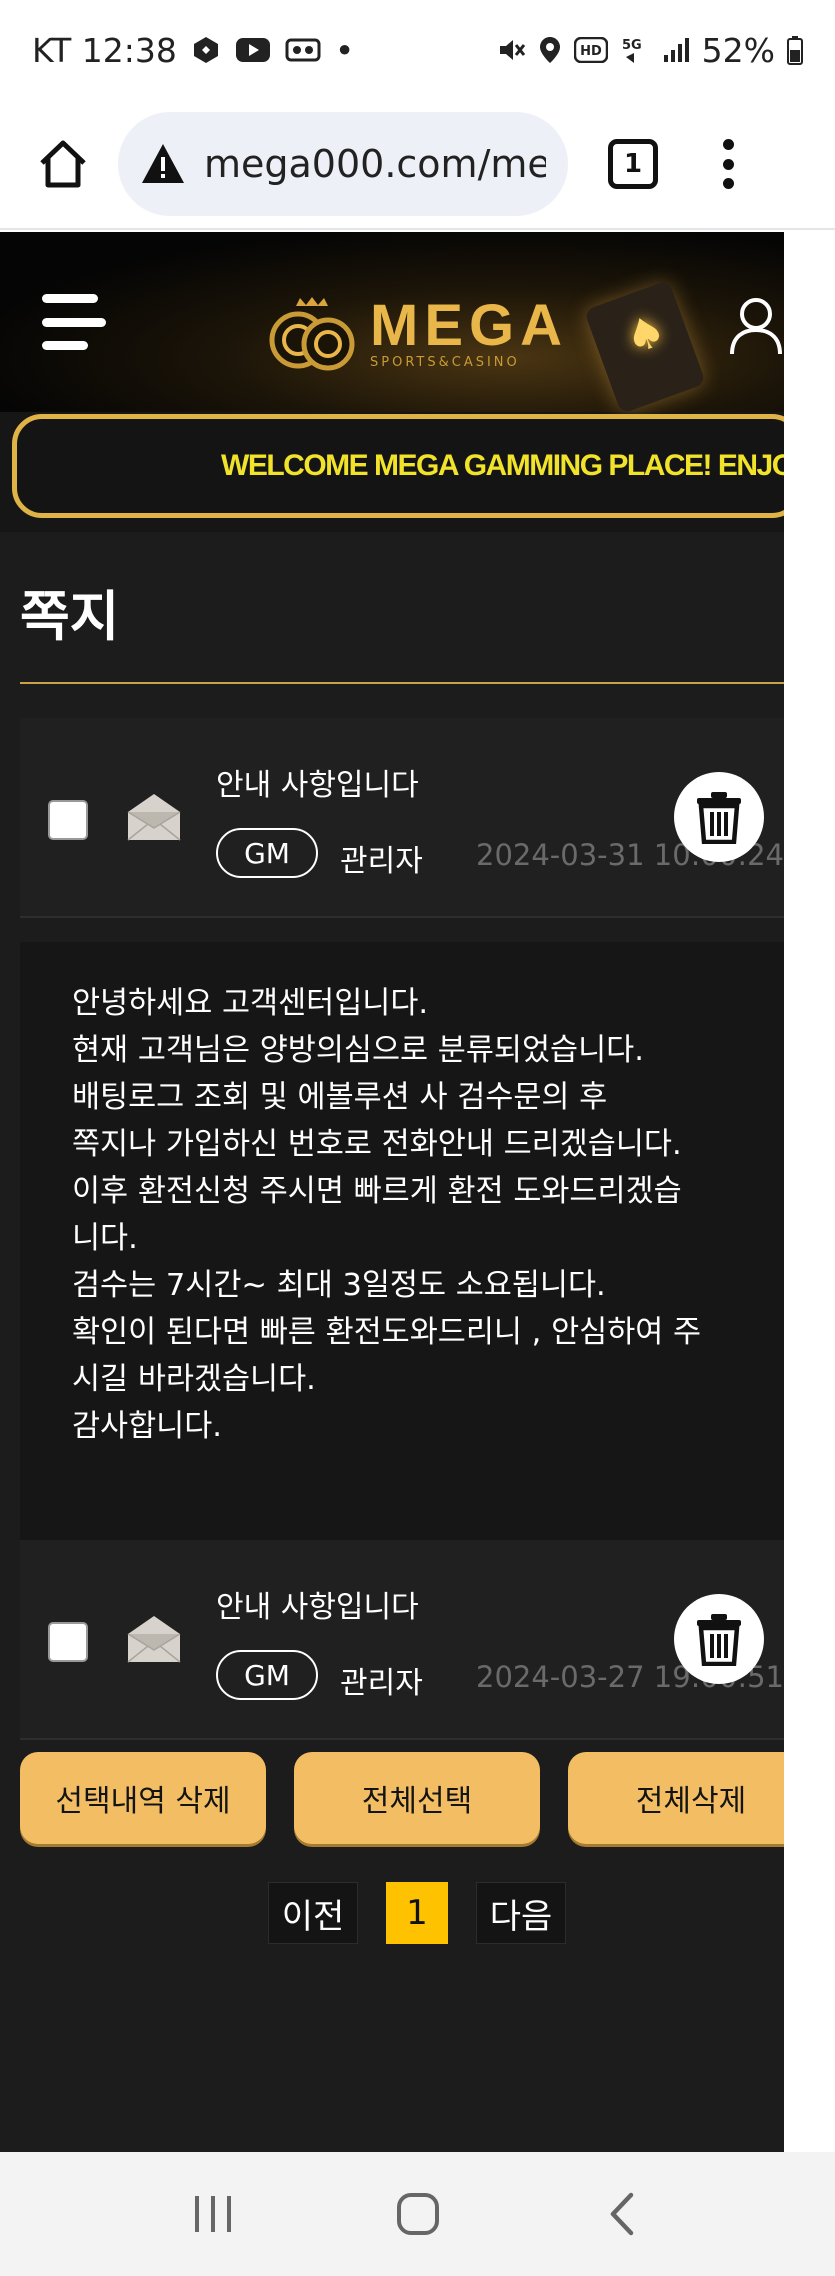 The height and width of the screenshot is (2276, 835). Describe the element at coordinates (340, 1097) in the screenshot. I see `message-line: 배팅로그 조회 및 에볼루션 사 검수문의 후` at that location.